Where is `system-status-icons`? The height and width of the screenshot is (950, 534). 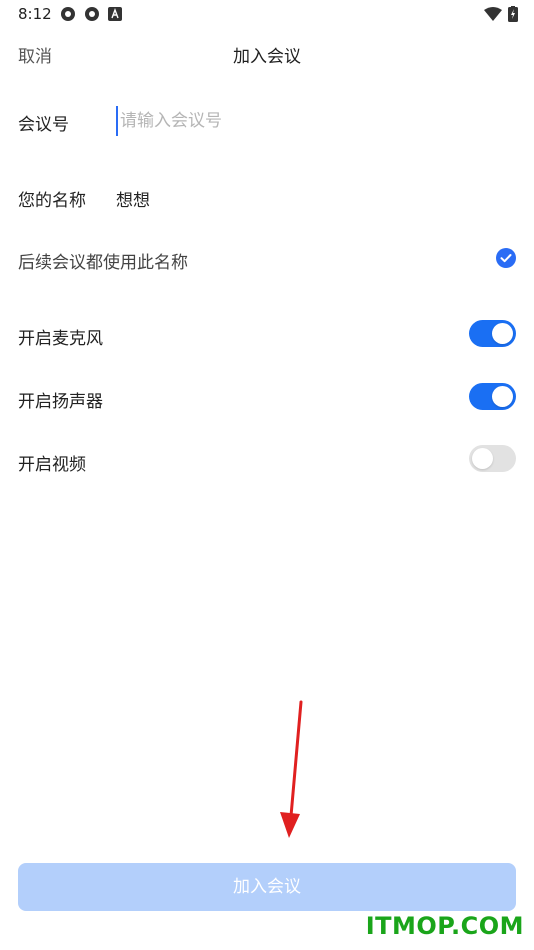
system-status-icons is located at coordinates (501, 14).